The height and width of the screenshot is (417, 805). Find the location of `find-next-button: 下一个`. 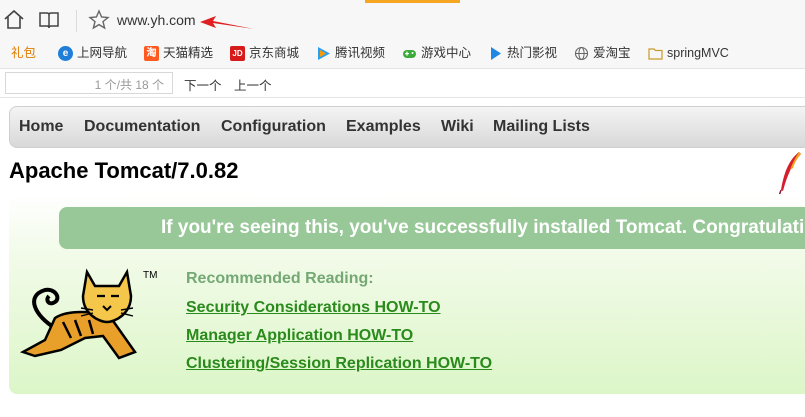

find-next-button: 下一个 is located at coordinates (203, 84).